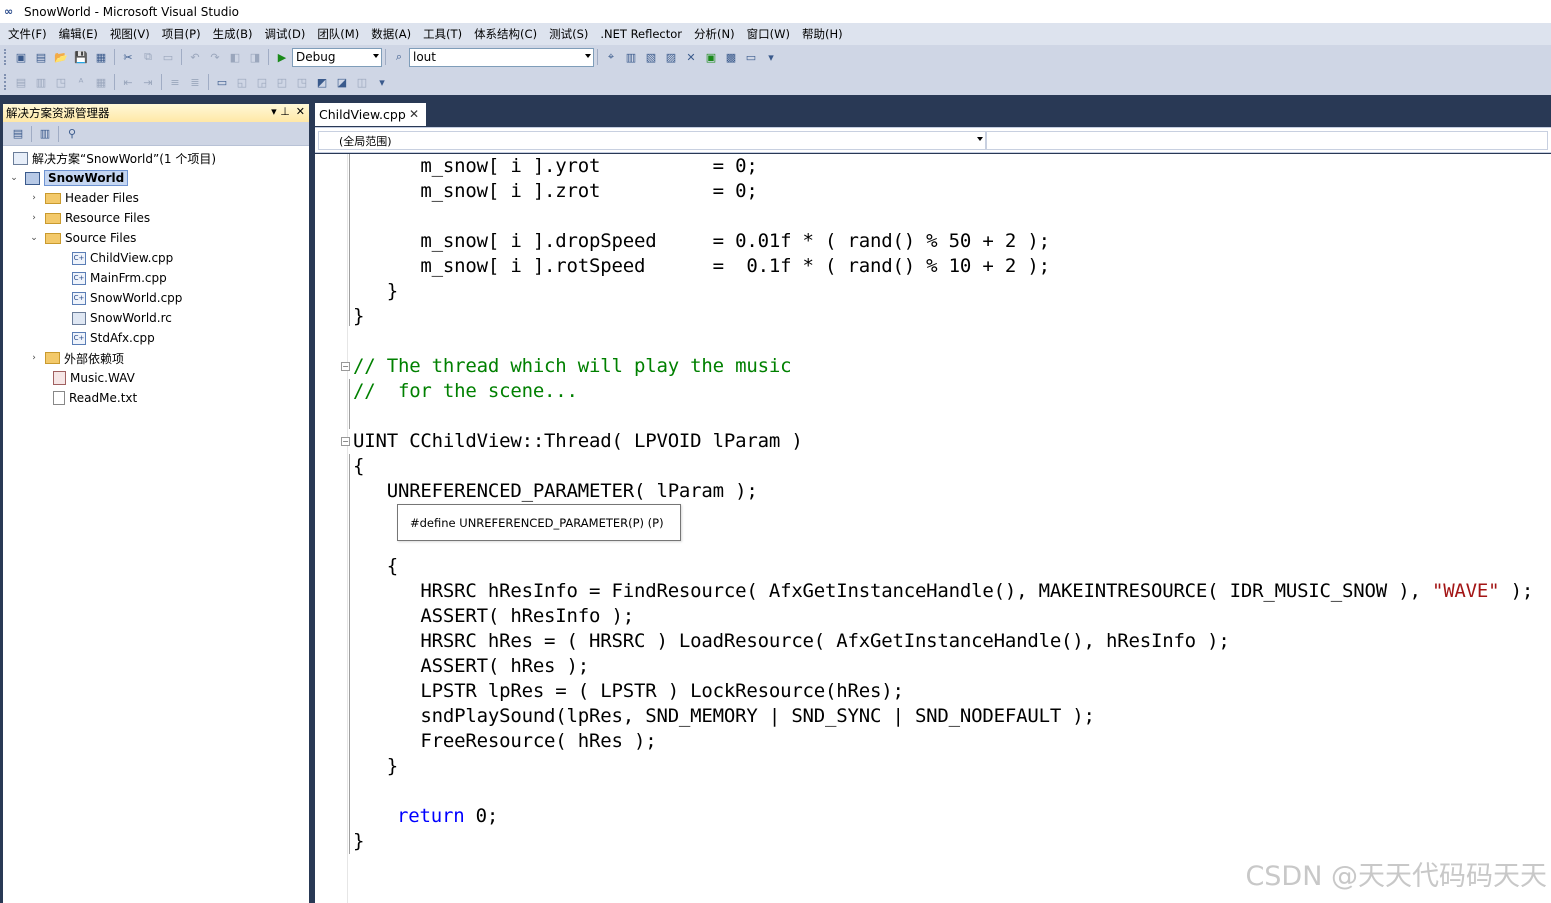  Describe the element at coordinates (711, 57) in the screenshot. I see `start-page-icon: ▣` at that location.